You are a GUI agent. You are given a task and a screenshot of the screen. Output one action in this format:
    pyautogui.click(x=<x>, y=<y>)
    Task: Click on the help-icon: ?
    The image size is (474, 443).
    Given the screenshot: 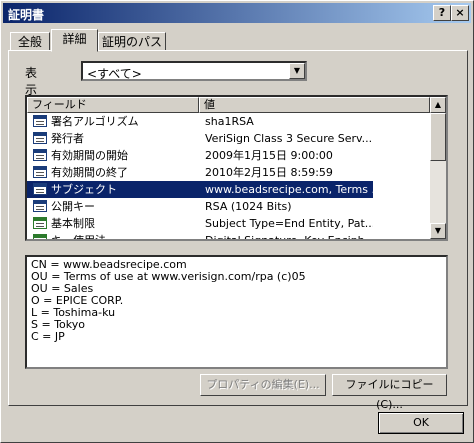 What is the action you would take?
    pyautogui.click(x=442, y=12)
    